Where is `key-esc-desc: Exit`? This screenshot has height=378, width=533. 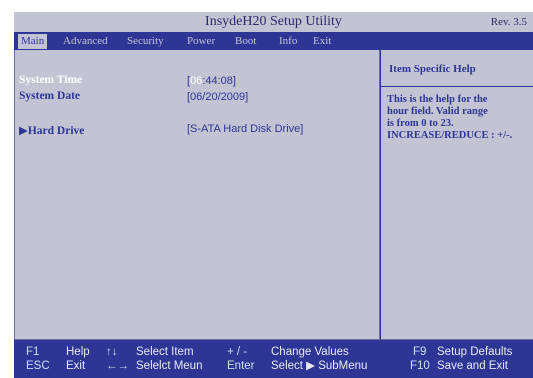
key-esc-desc: Exit is located at coordinates (76, 366).